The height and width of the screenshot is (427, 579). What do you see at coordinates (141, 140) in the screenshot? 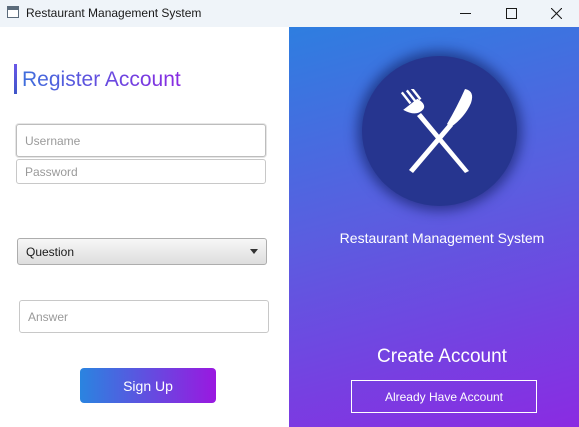
I see `username-input` at bounding box center [141, 140].